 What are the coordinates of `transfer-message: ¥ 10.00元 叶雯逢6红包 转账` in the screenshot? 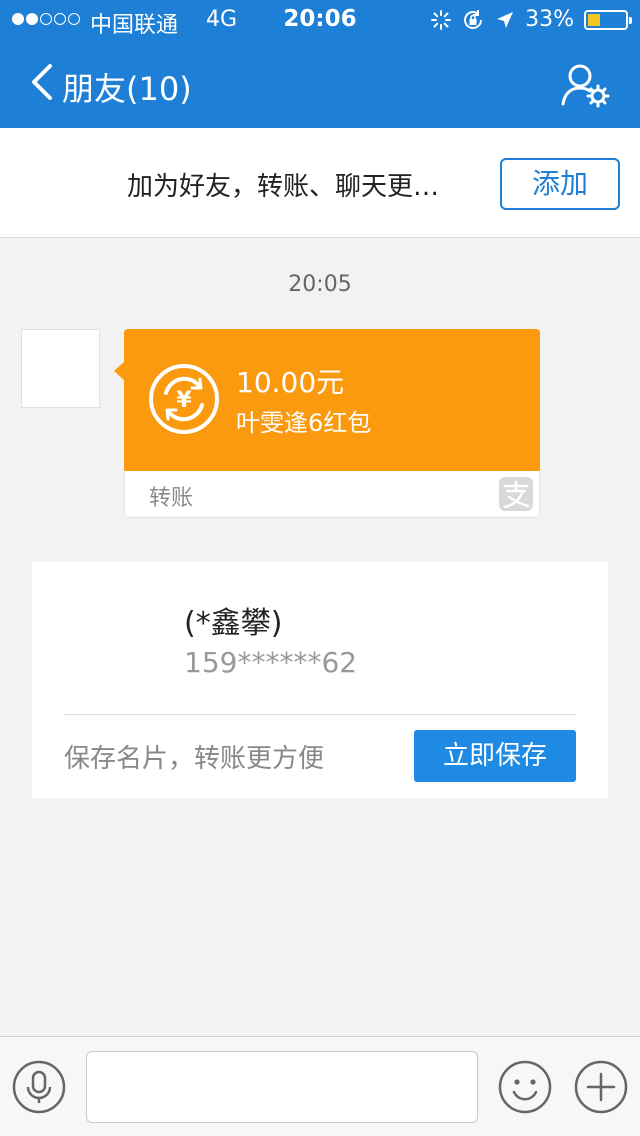 It's located at (327, 423).